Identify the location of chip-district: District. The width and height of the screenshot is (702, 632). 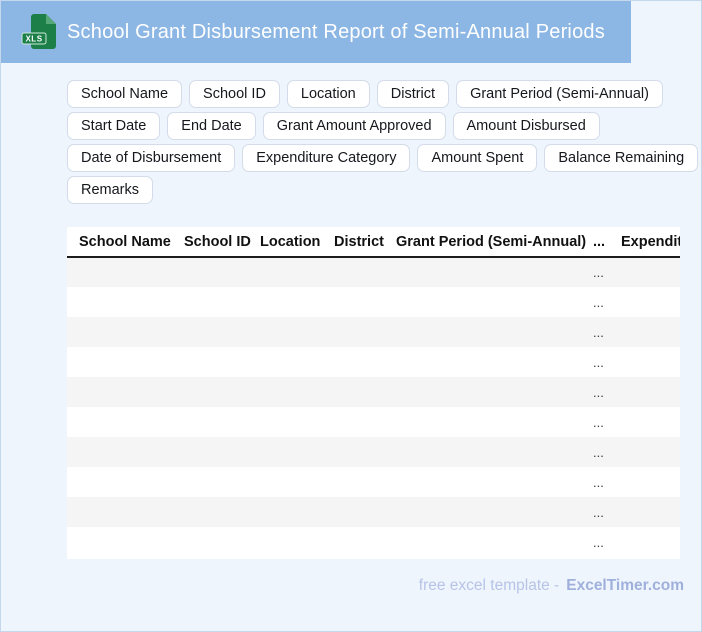
(413, 94).